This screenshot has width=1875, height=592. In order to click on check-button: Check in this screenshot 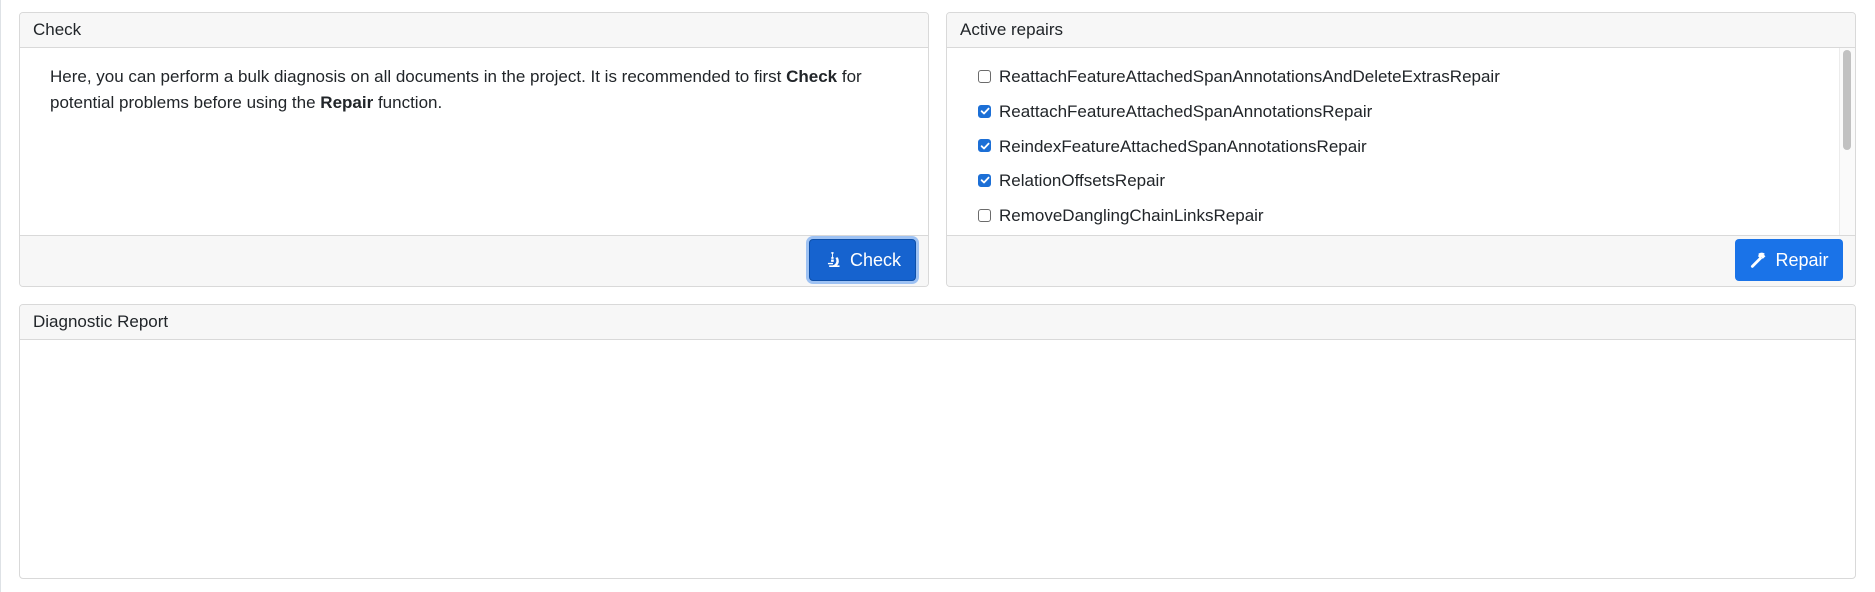, I will do `click(862, 260)`.